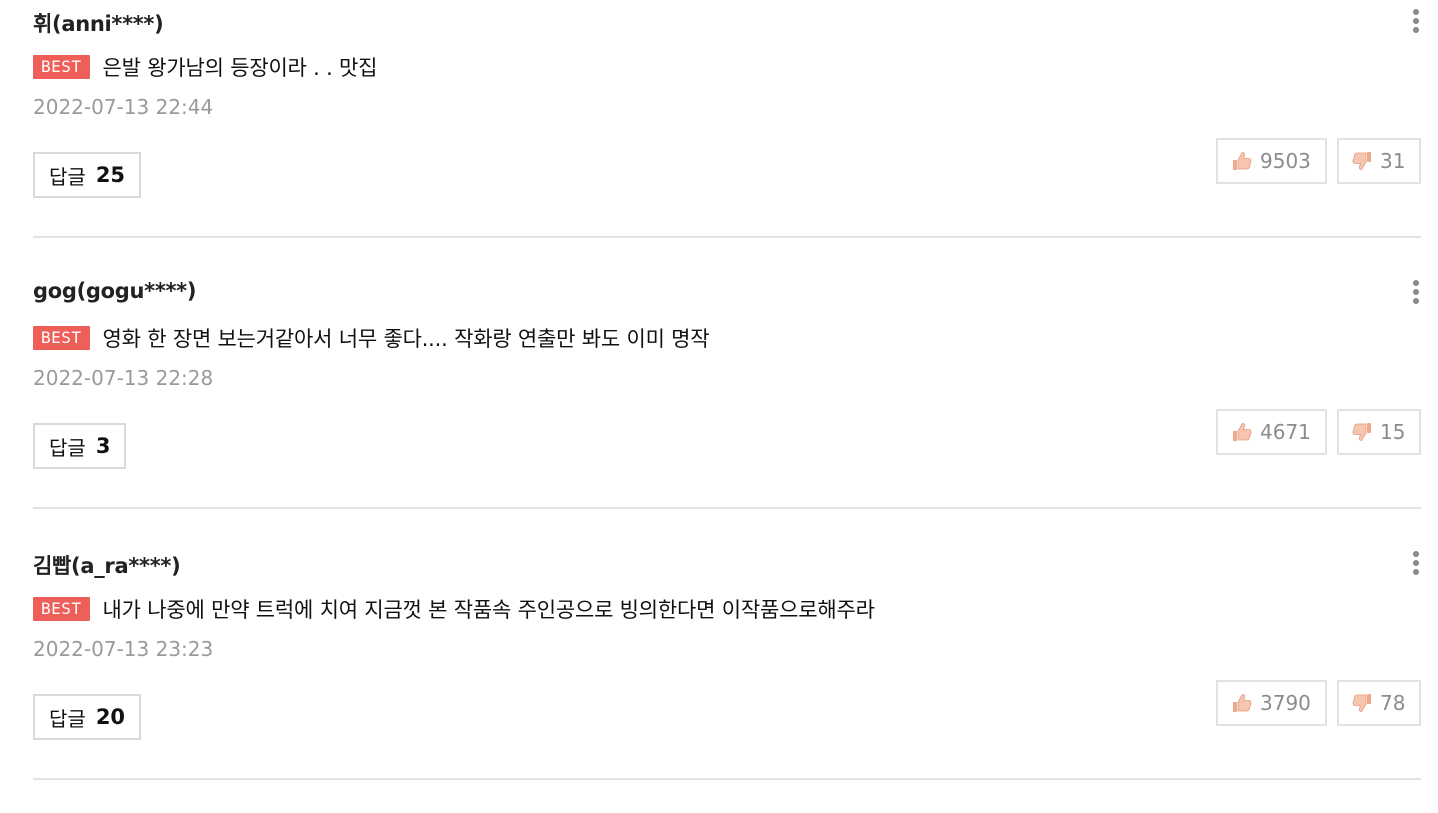 The image size is (1438, 813). Describe the element at coordinates (107, 565) in the screenshot. I see `comment-author: 김빱(a_ra****)` at that location.